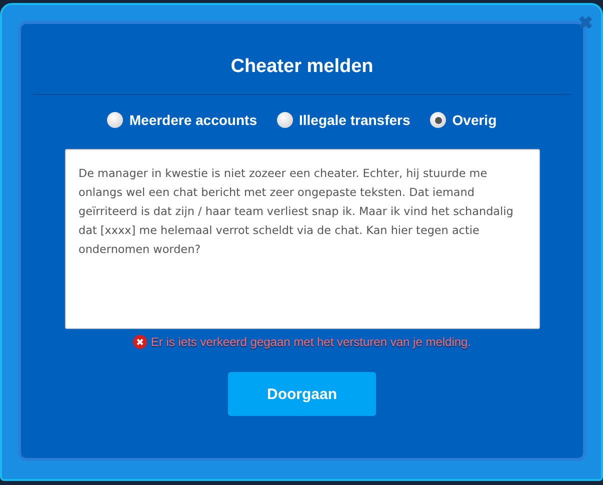 The width and height of the screenshot is (603, 485). What do you see at coordinates (343, 120) in the screenshot?
I see `radio-option: Illegale transfers` at bounding box center [343, 120].